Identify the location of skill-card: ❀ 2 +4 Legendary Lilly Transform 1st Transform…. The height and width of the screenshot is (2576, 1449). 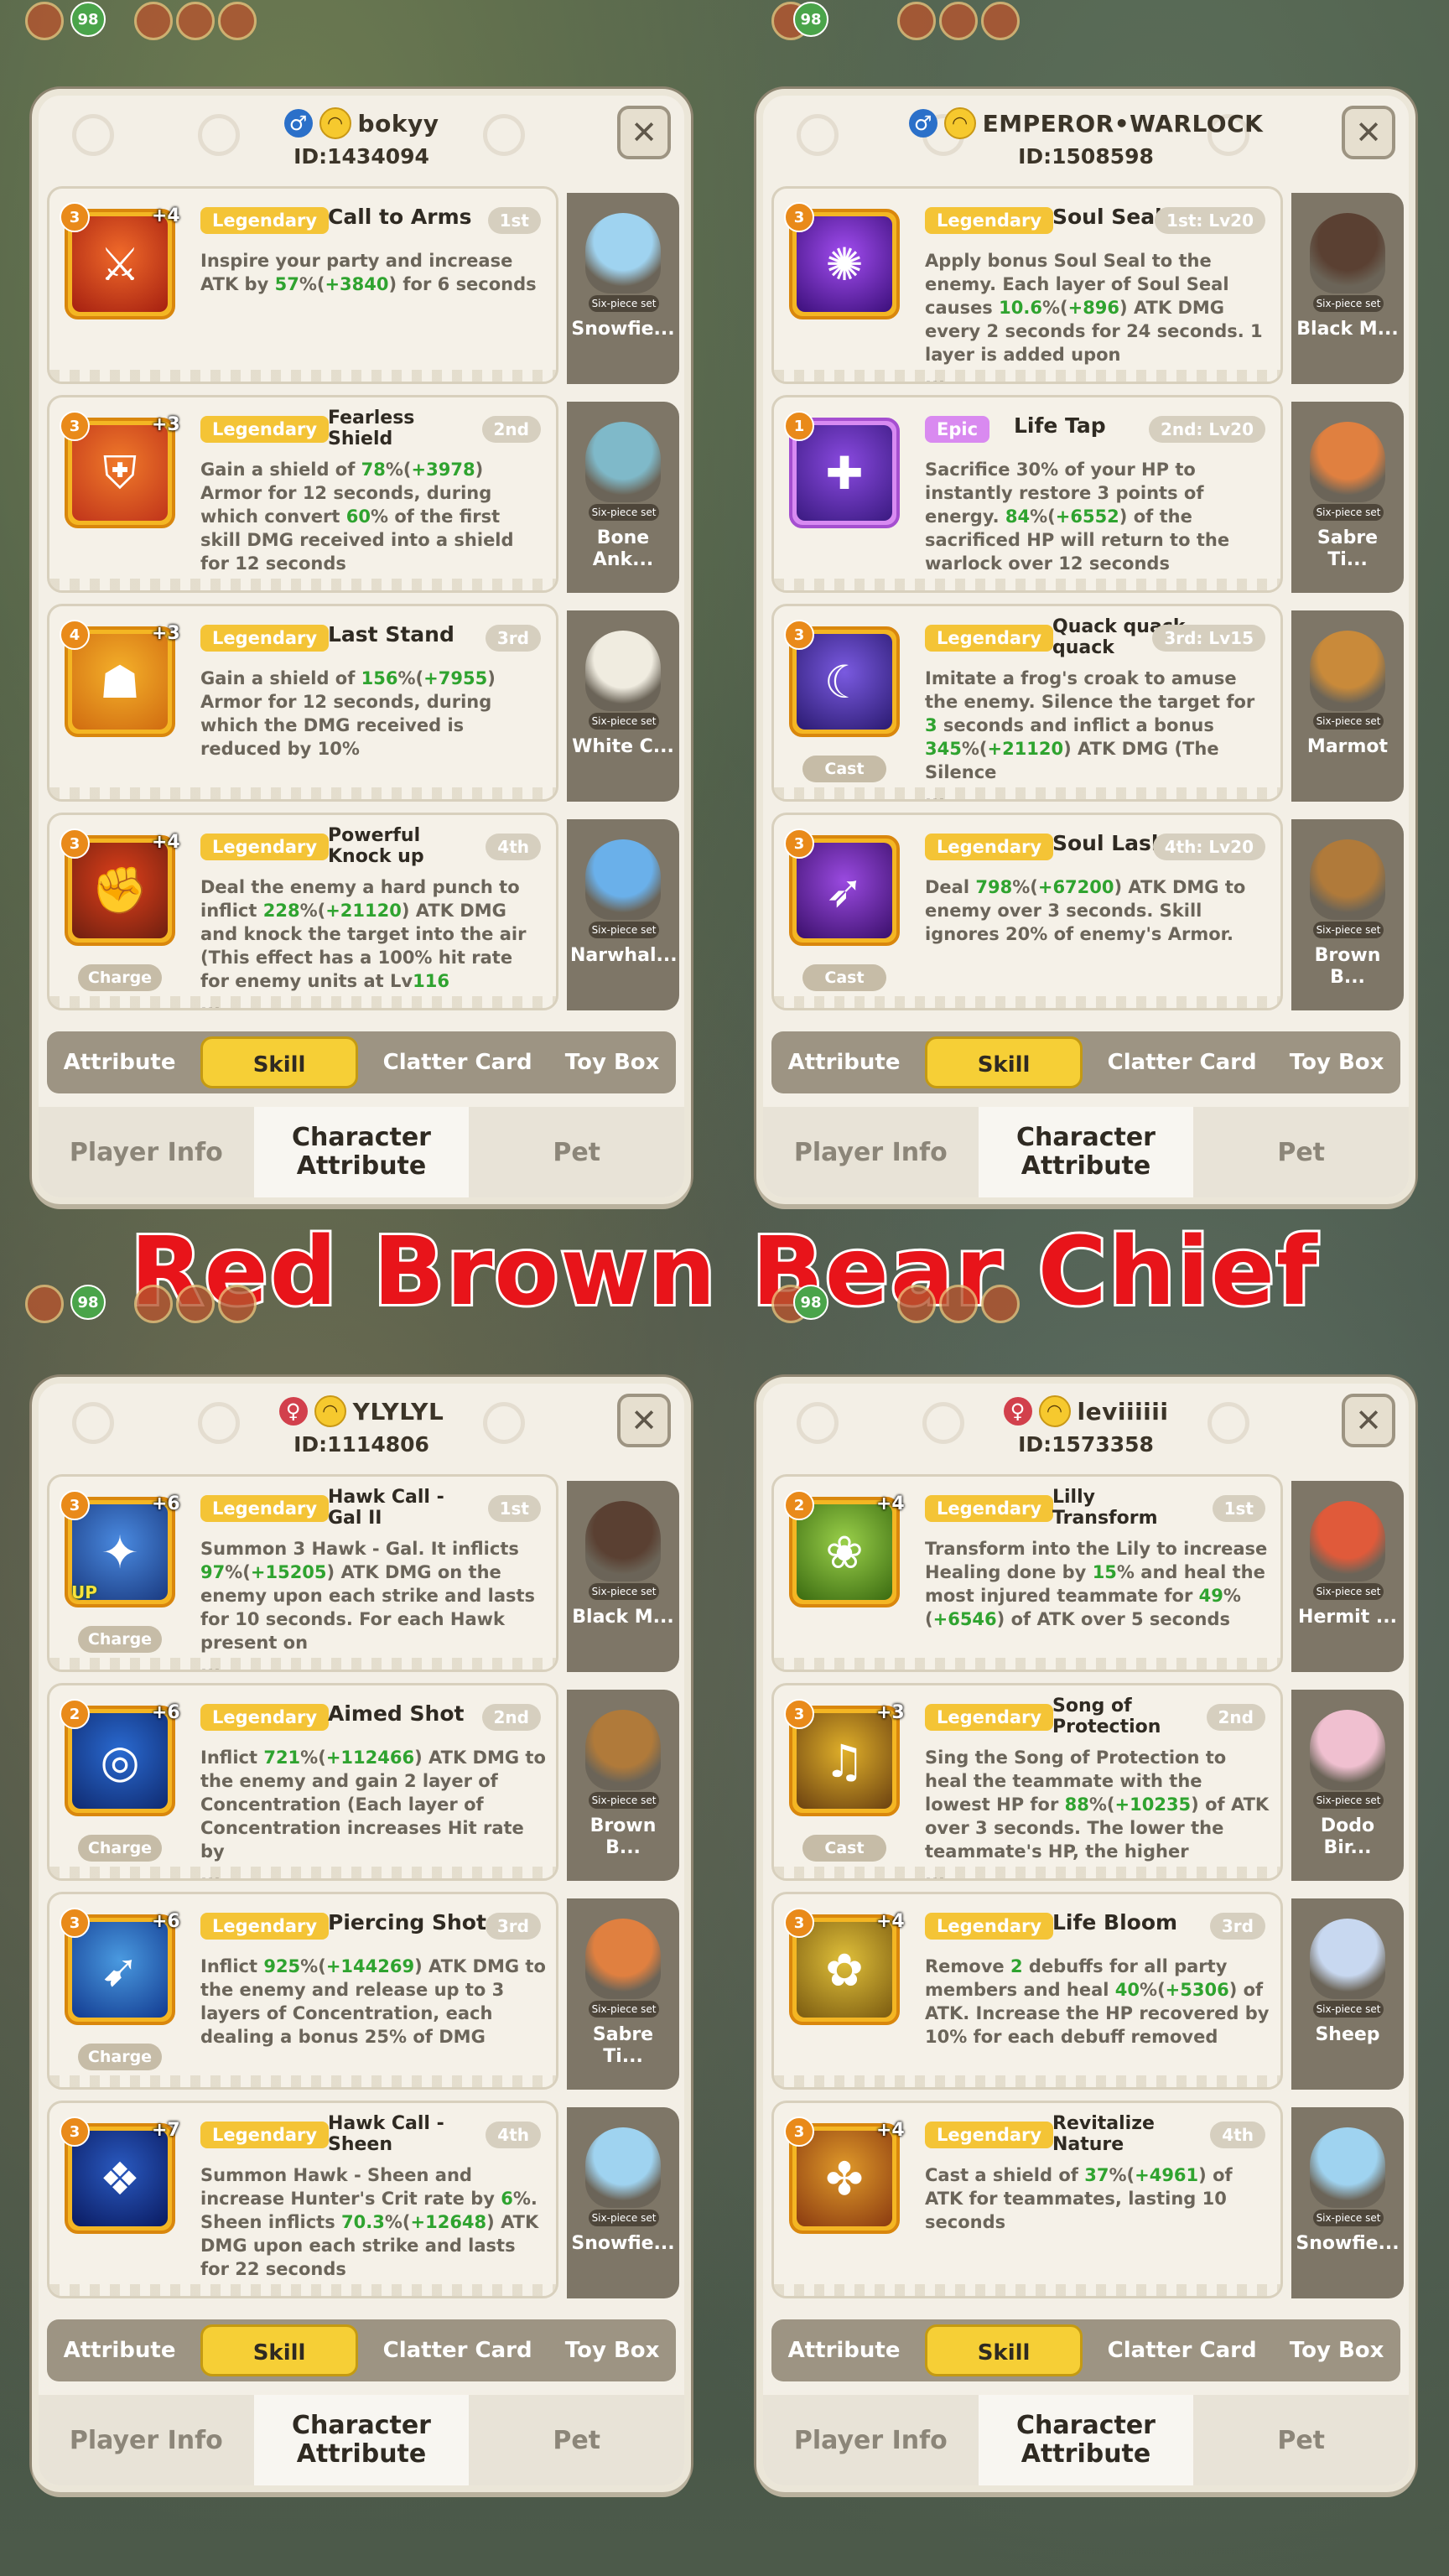
(1087, 1573).